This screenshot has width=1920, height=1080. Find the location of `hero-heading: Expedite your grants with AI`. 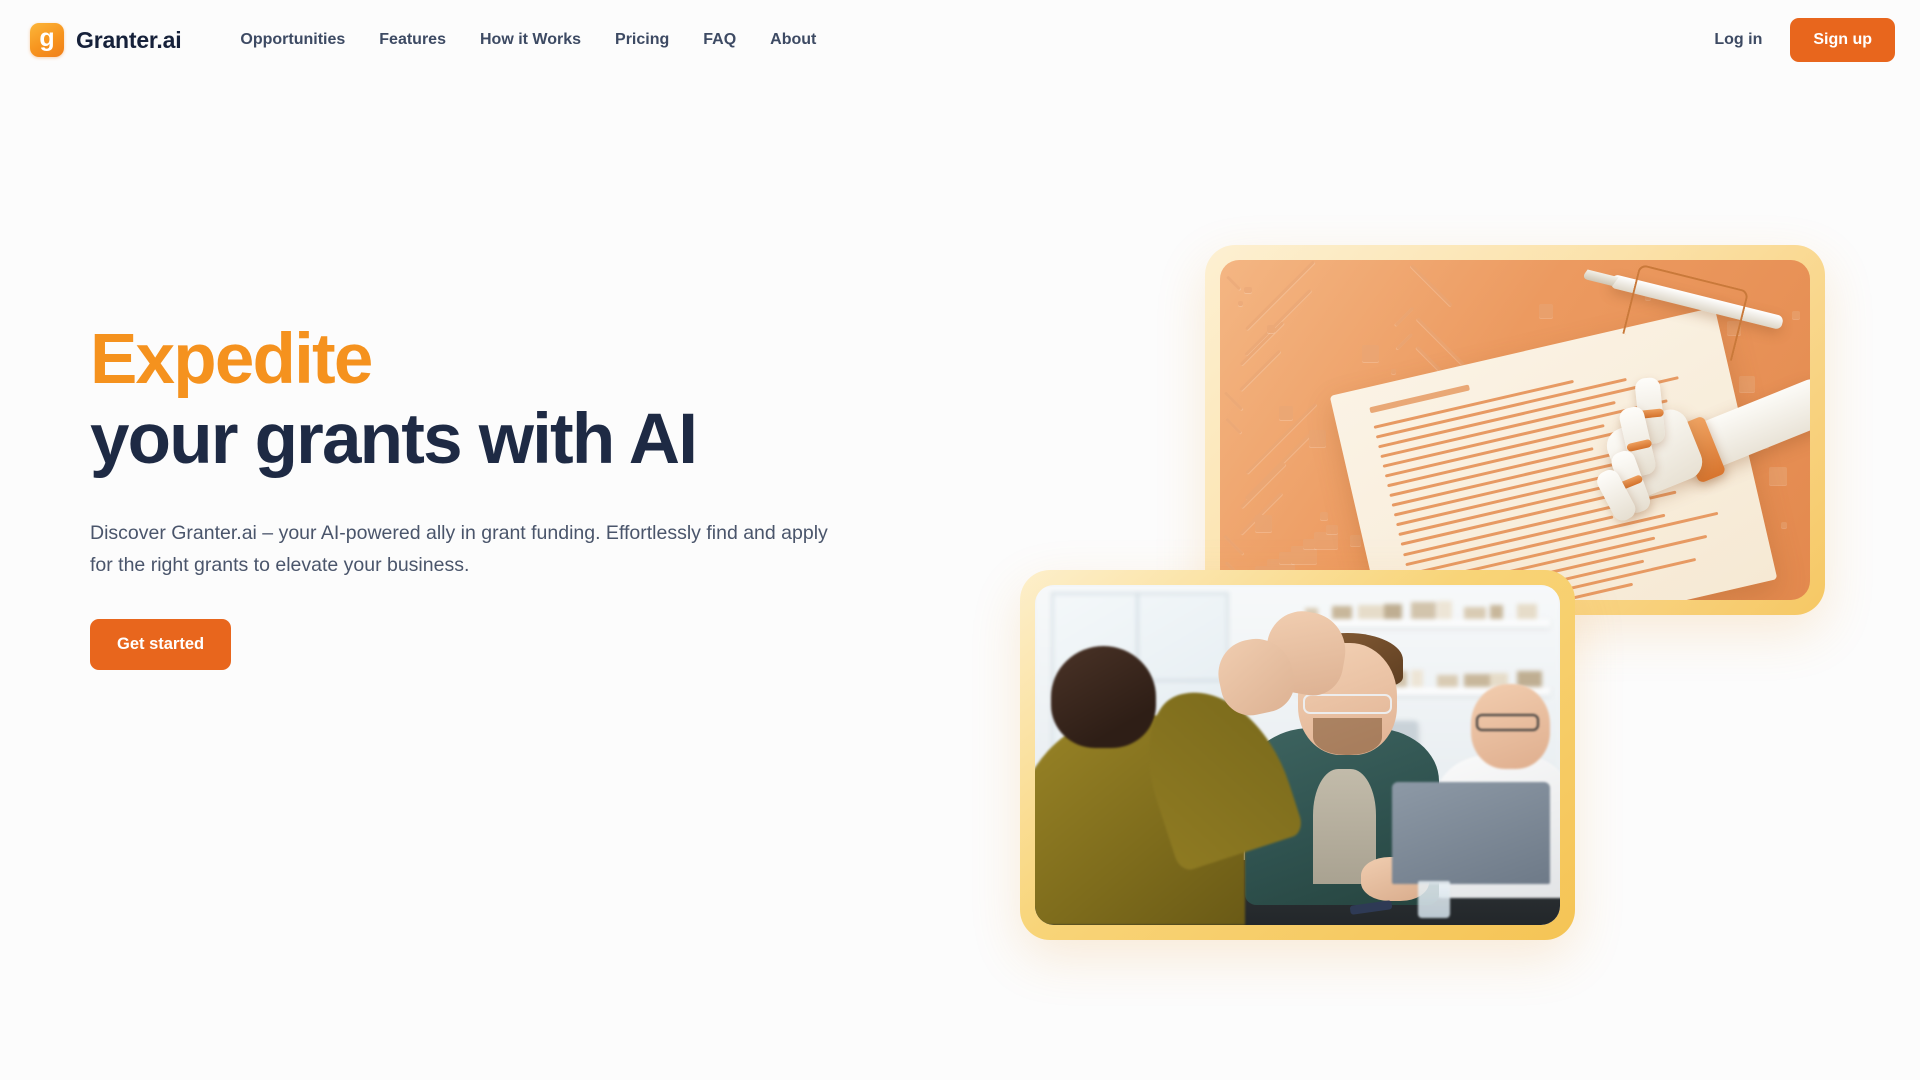

hero-heading: Expedite your grants with AI is located at coordinates (485, 400).